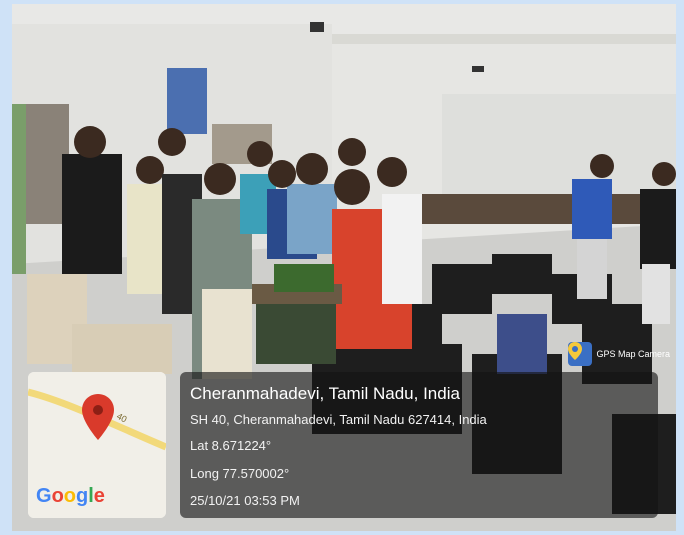 This screenshot has width=684, height=535. What do you see at coordinates (231, 445) in the screenshot?
I see `latitude-line: Lat 8.671224°` at bounding box center [231, 445].